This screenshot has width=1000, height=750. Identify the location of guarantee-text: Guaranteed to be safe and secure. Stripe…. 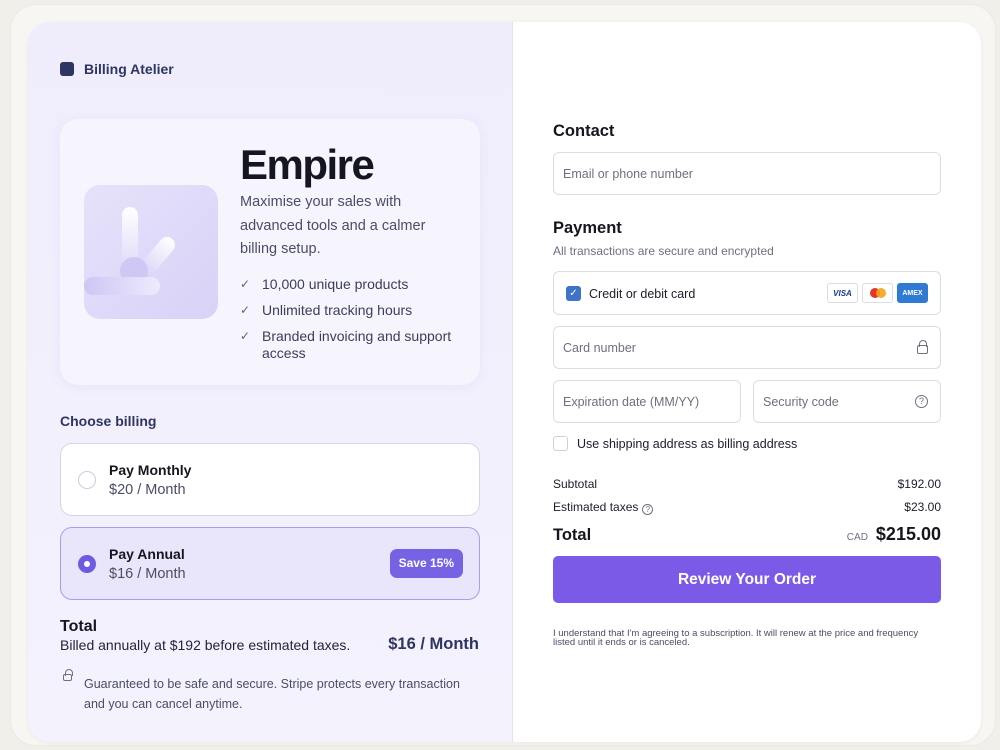
(272, 694).